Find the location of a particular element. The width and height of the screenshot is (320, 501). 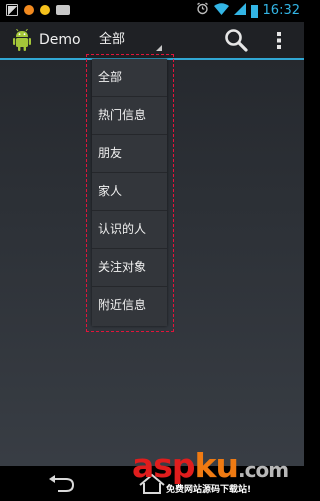

wifi-icon is located at coordinates (221, 11).